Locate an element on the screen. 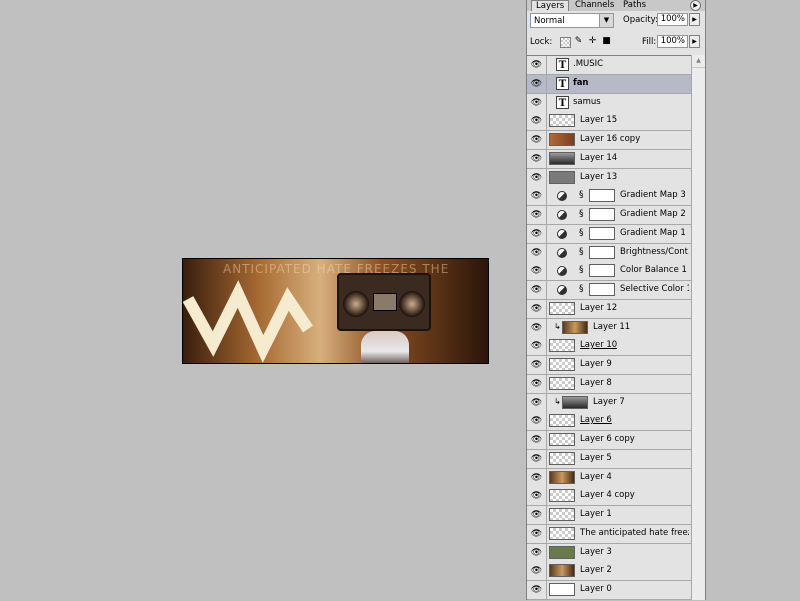  layer-row: 👁 Layer 8 is located at coordinates (609, 384).